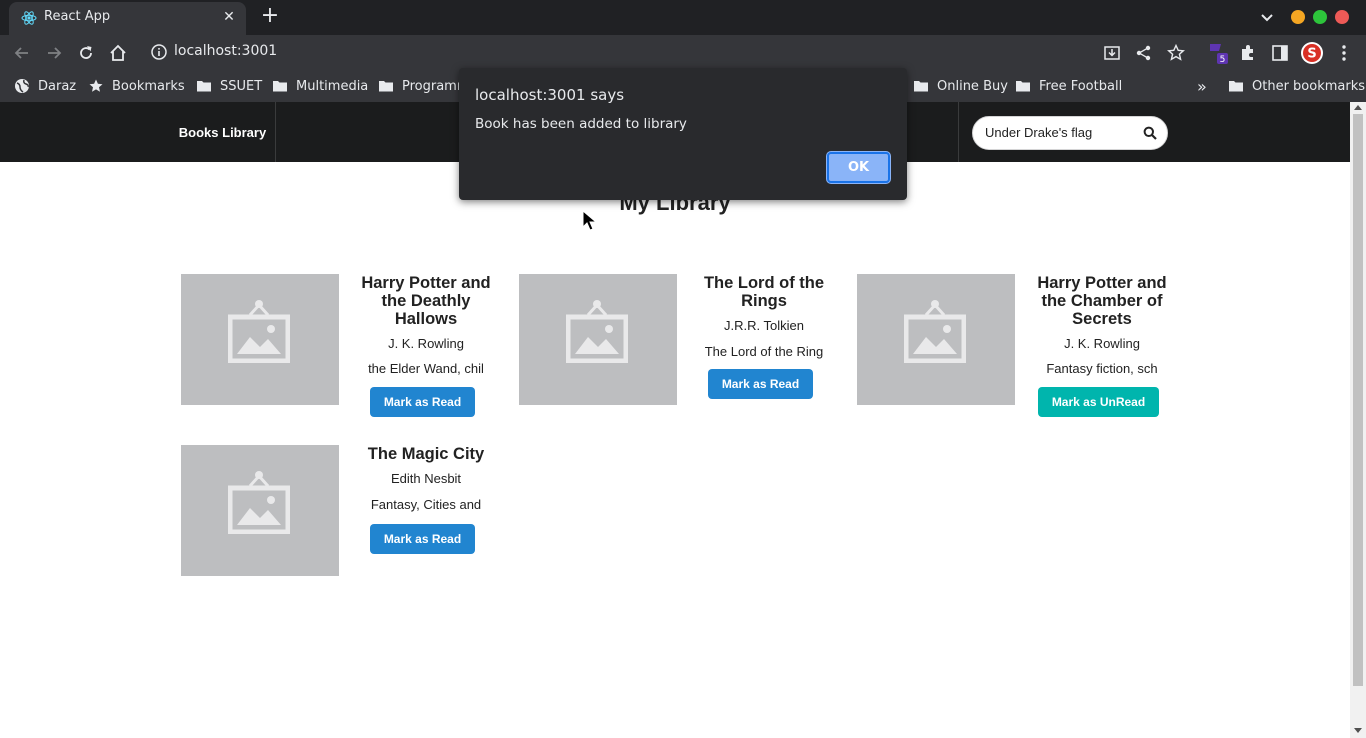 The height and width of the screenshot is (738, 1366). What do you see at coordinates (1320, 17) in the screenshot?
I see `maximize-button` at bounding box center [1320, 17].